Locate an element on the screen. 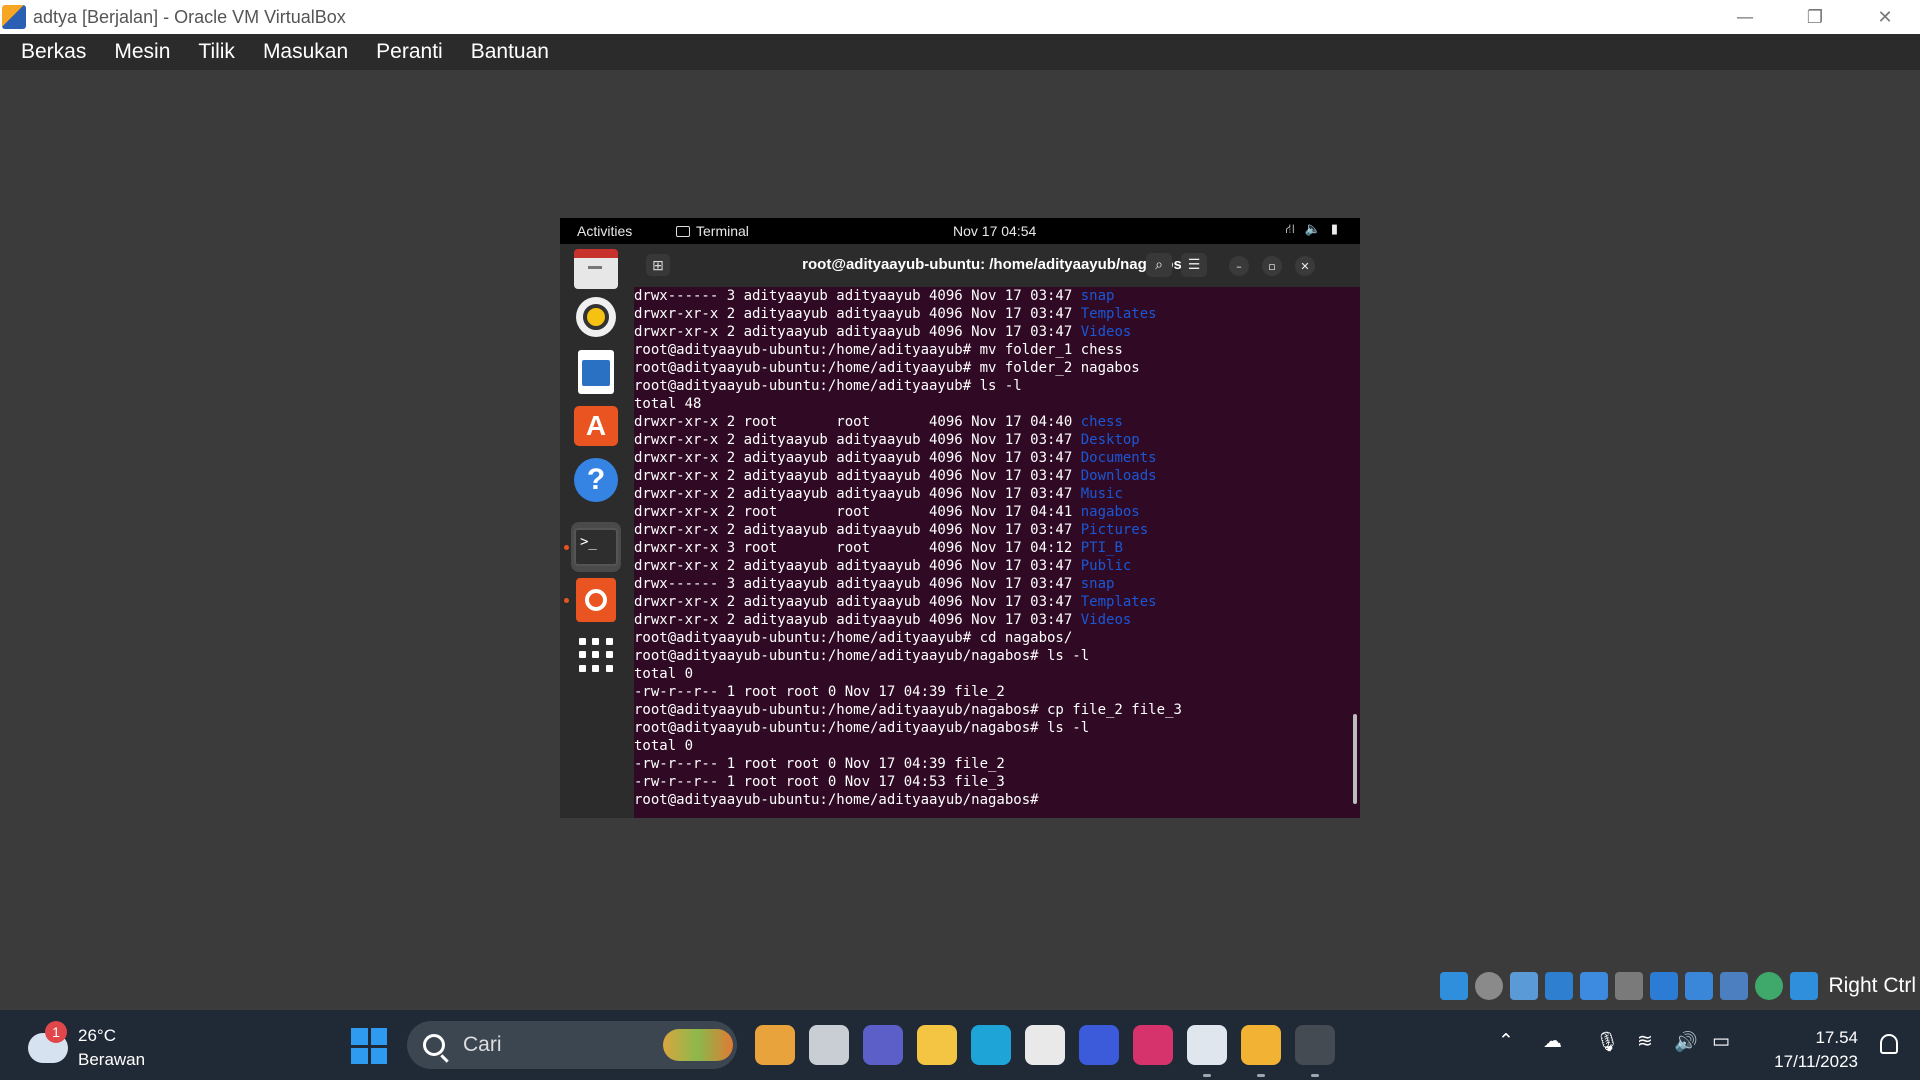 This screenshot has width=1920, height=1080. audio-icon is located at coordinates (1524, 986).